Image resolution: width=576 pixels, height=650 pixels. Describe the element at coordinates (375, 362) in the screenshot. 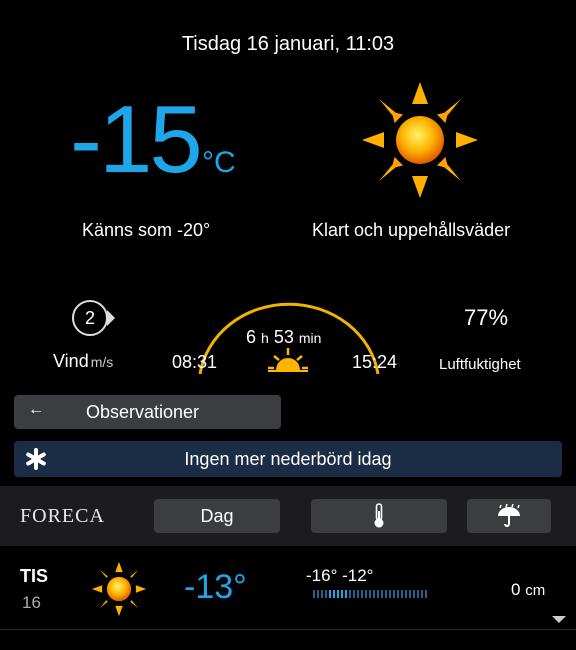

I see `sunset-time: 15:24` at that location.